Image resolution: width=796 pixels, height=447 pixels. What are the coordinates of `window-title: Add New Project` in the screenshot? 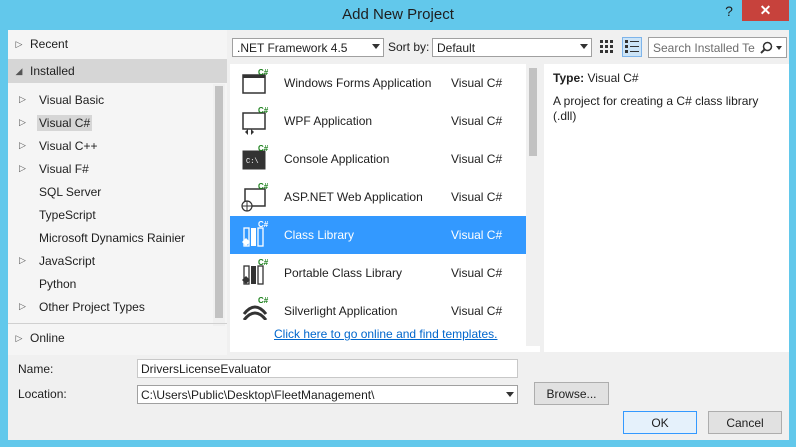 It's located at (398, 14).